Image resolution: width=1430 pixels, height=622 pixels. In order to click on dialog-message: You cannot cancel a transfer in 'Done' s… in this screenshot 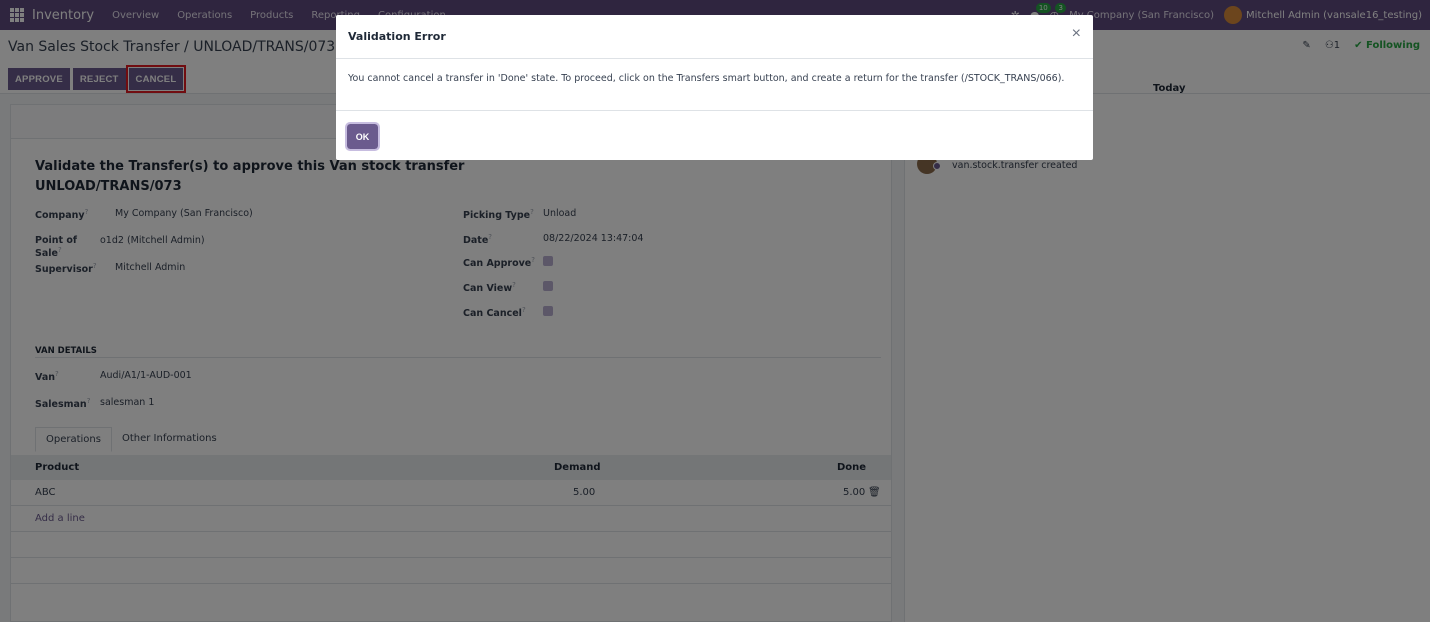, I will do `click(706, 78)`.